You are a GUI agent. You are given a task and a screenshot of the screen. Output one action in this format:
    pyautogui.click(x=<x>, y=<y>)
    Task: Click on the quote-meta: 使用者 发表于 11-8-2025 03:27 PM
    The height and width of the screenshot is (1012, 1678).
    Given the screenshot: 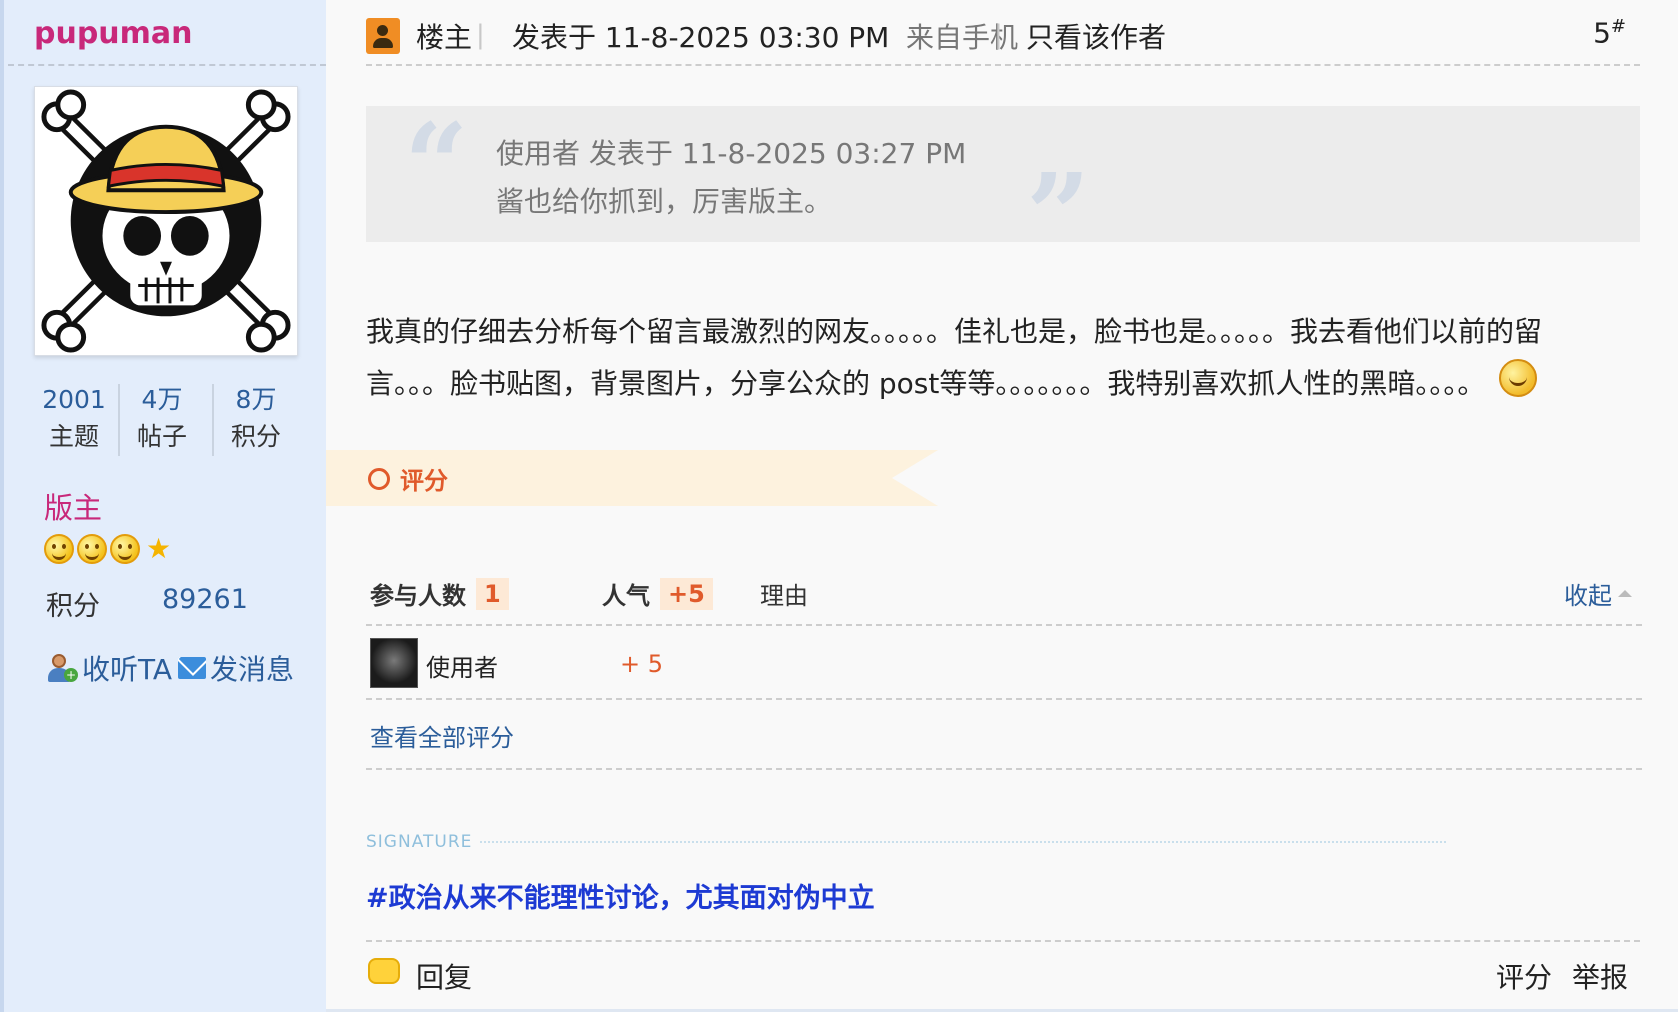 What is the action you would take?
    pyautogui.click(x=731, y=153)
    